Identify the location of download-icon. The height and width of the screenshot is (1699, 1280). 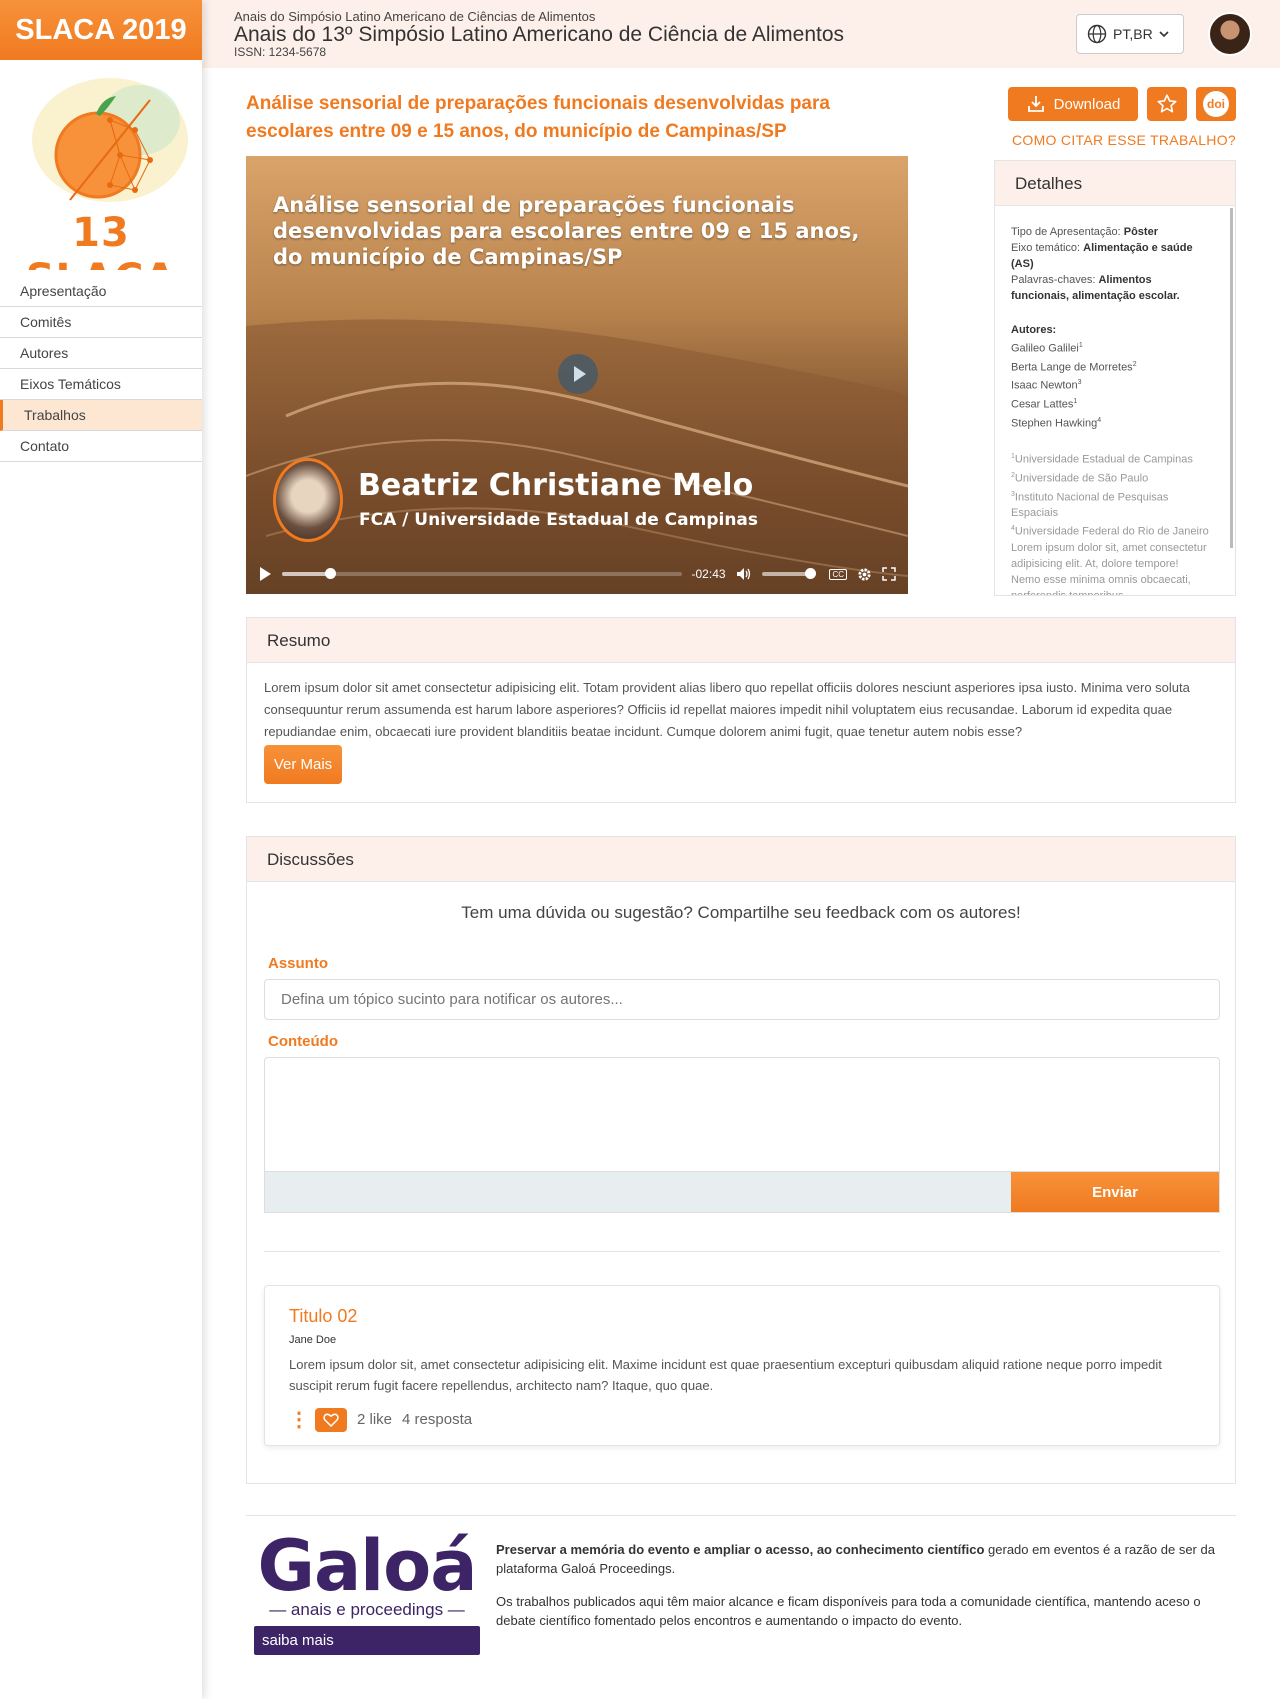
(1035, 104).